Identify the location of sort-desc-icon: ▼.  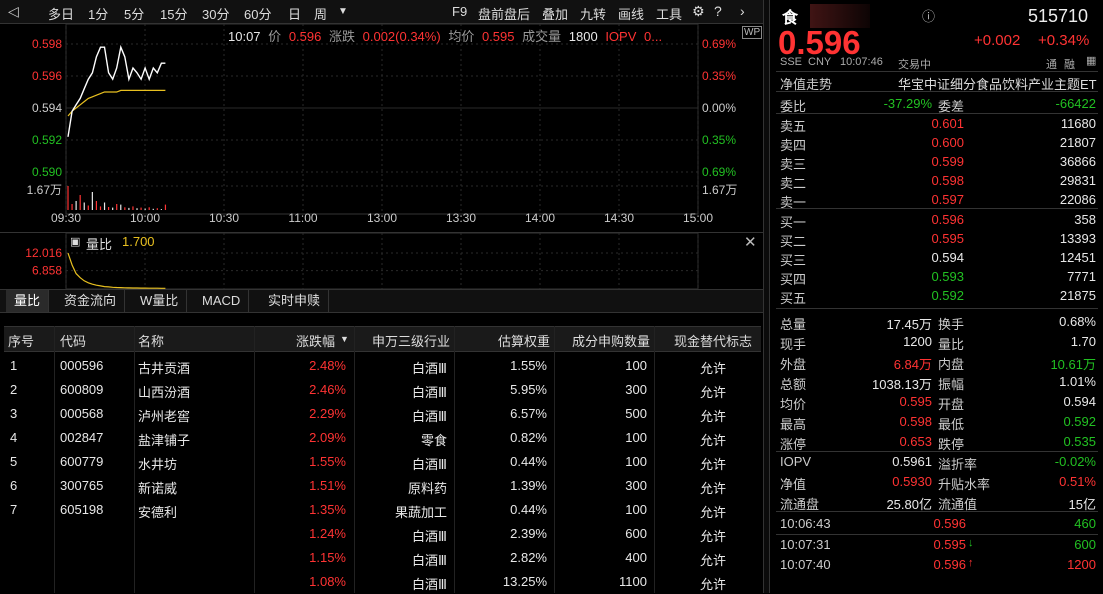
(344, 339).